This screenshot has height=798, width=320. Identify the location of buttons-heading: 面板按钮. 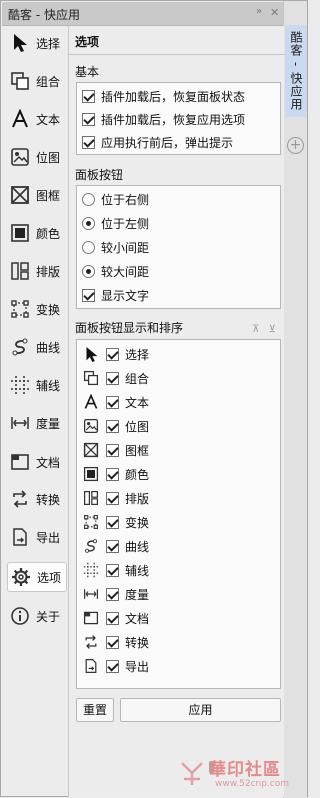
(99, 175).